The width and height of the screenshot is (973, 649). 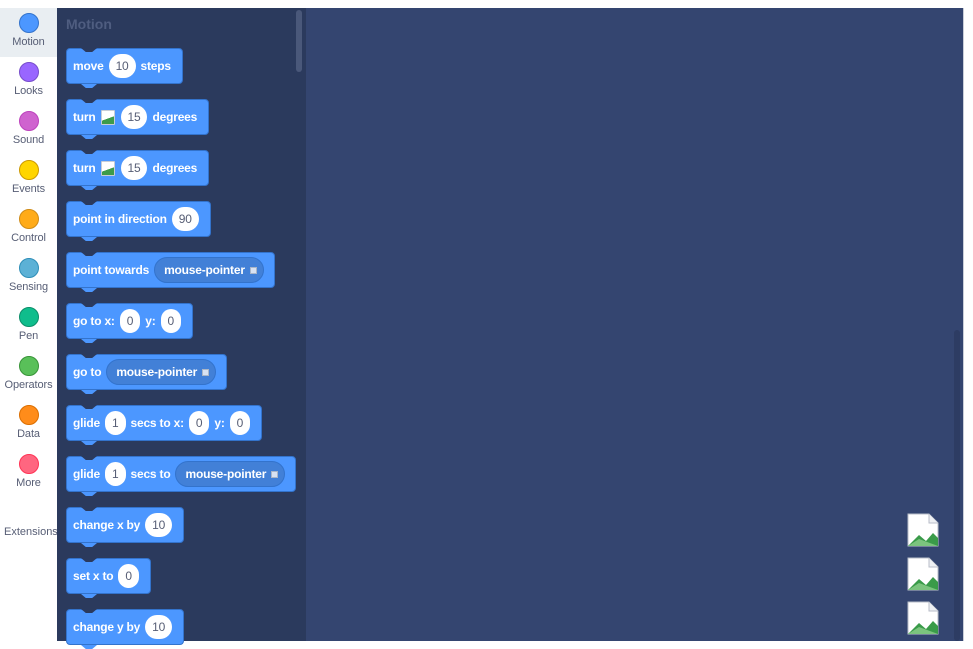 What do you see at coordinates (28, 336) in the screenshot?
I see `category-label: Pen` at bounding box center [28, 336].